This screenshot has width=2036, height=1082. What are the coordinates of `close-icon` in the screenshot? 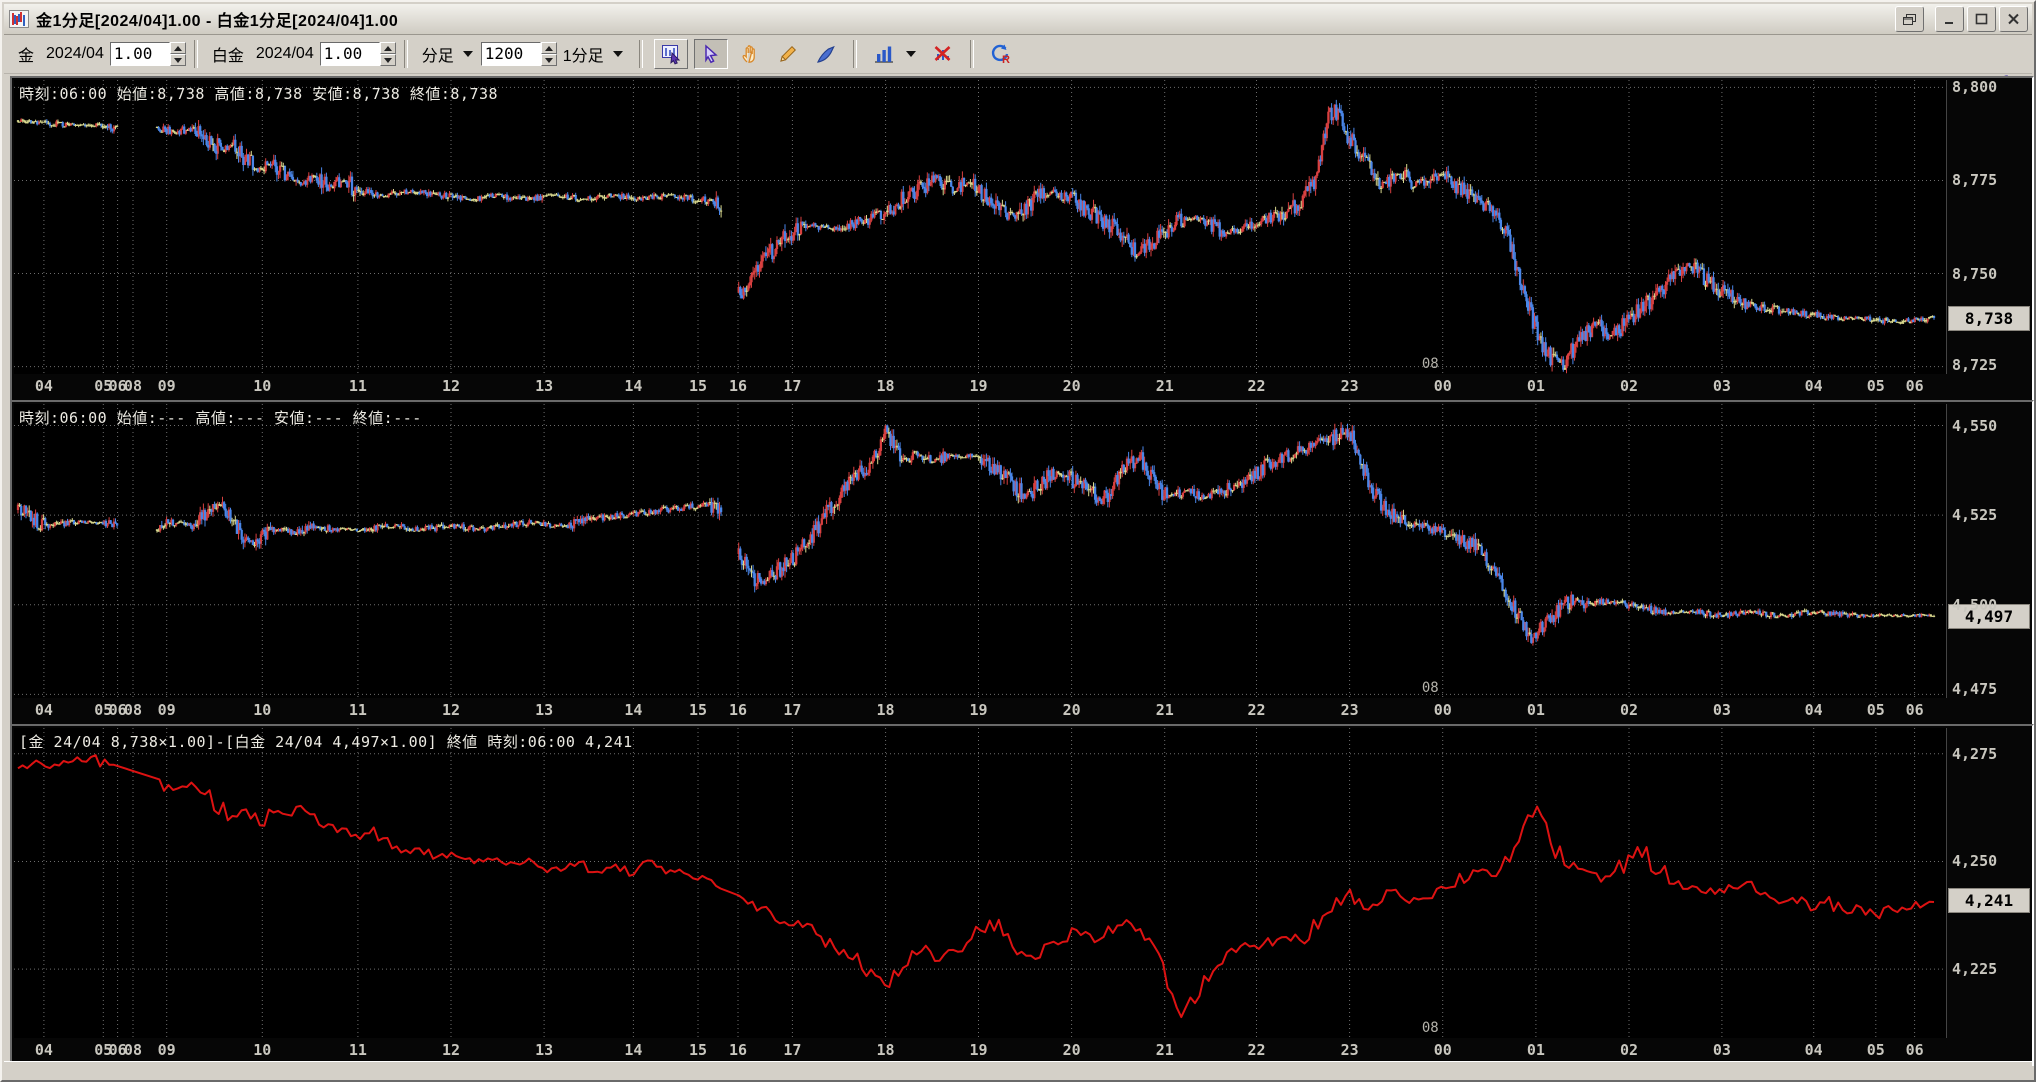 It's located at (2013, 19).